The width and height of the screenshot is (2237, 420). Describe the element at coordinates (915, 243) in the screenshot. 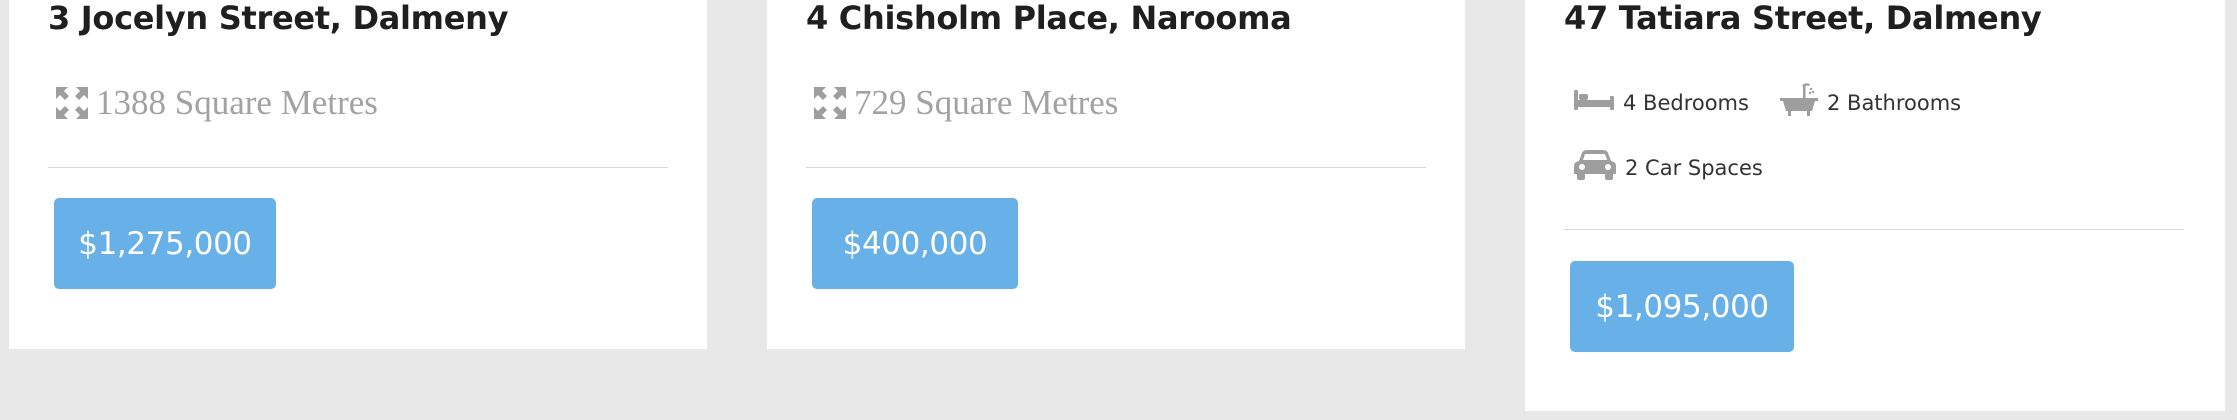

I see `price-button: $400,000` at that location.